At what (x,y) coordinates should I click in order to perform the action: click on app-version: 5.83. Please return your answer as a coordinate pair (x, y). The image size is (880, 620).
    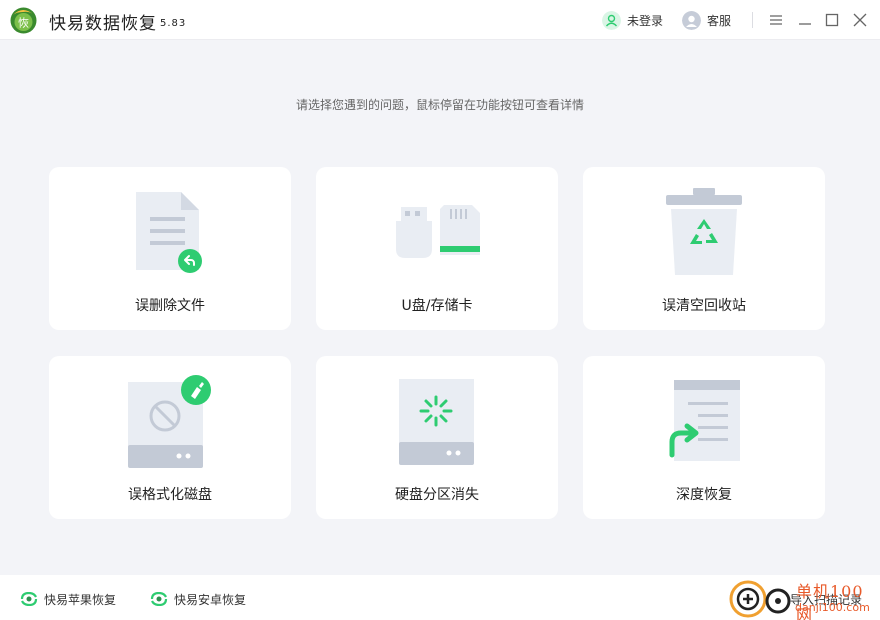
    Looking at the image, I should click on (173, 23).